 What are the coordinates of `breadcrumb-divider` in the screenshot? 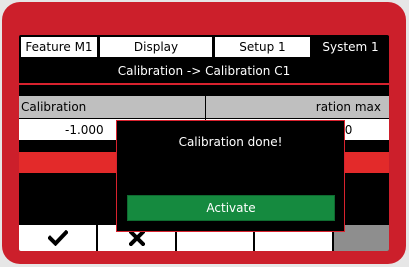 It's located at (204, 84).